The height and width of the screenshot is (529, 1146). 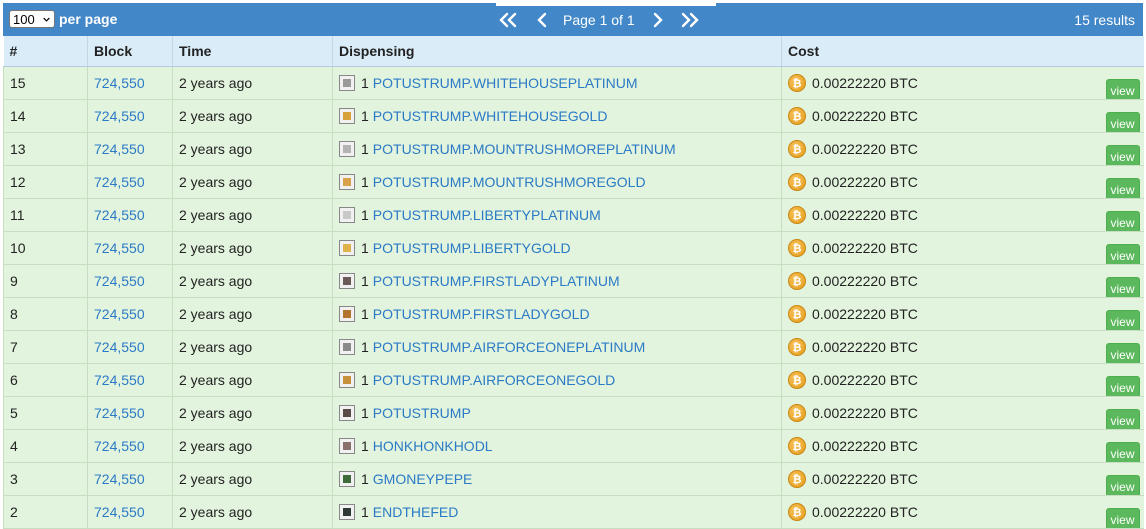 I want to click on liberty-platinum-icon, so click(x=347, y=215).